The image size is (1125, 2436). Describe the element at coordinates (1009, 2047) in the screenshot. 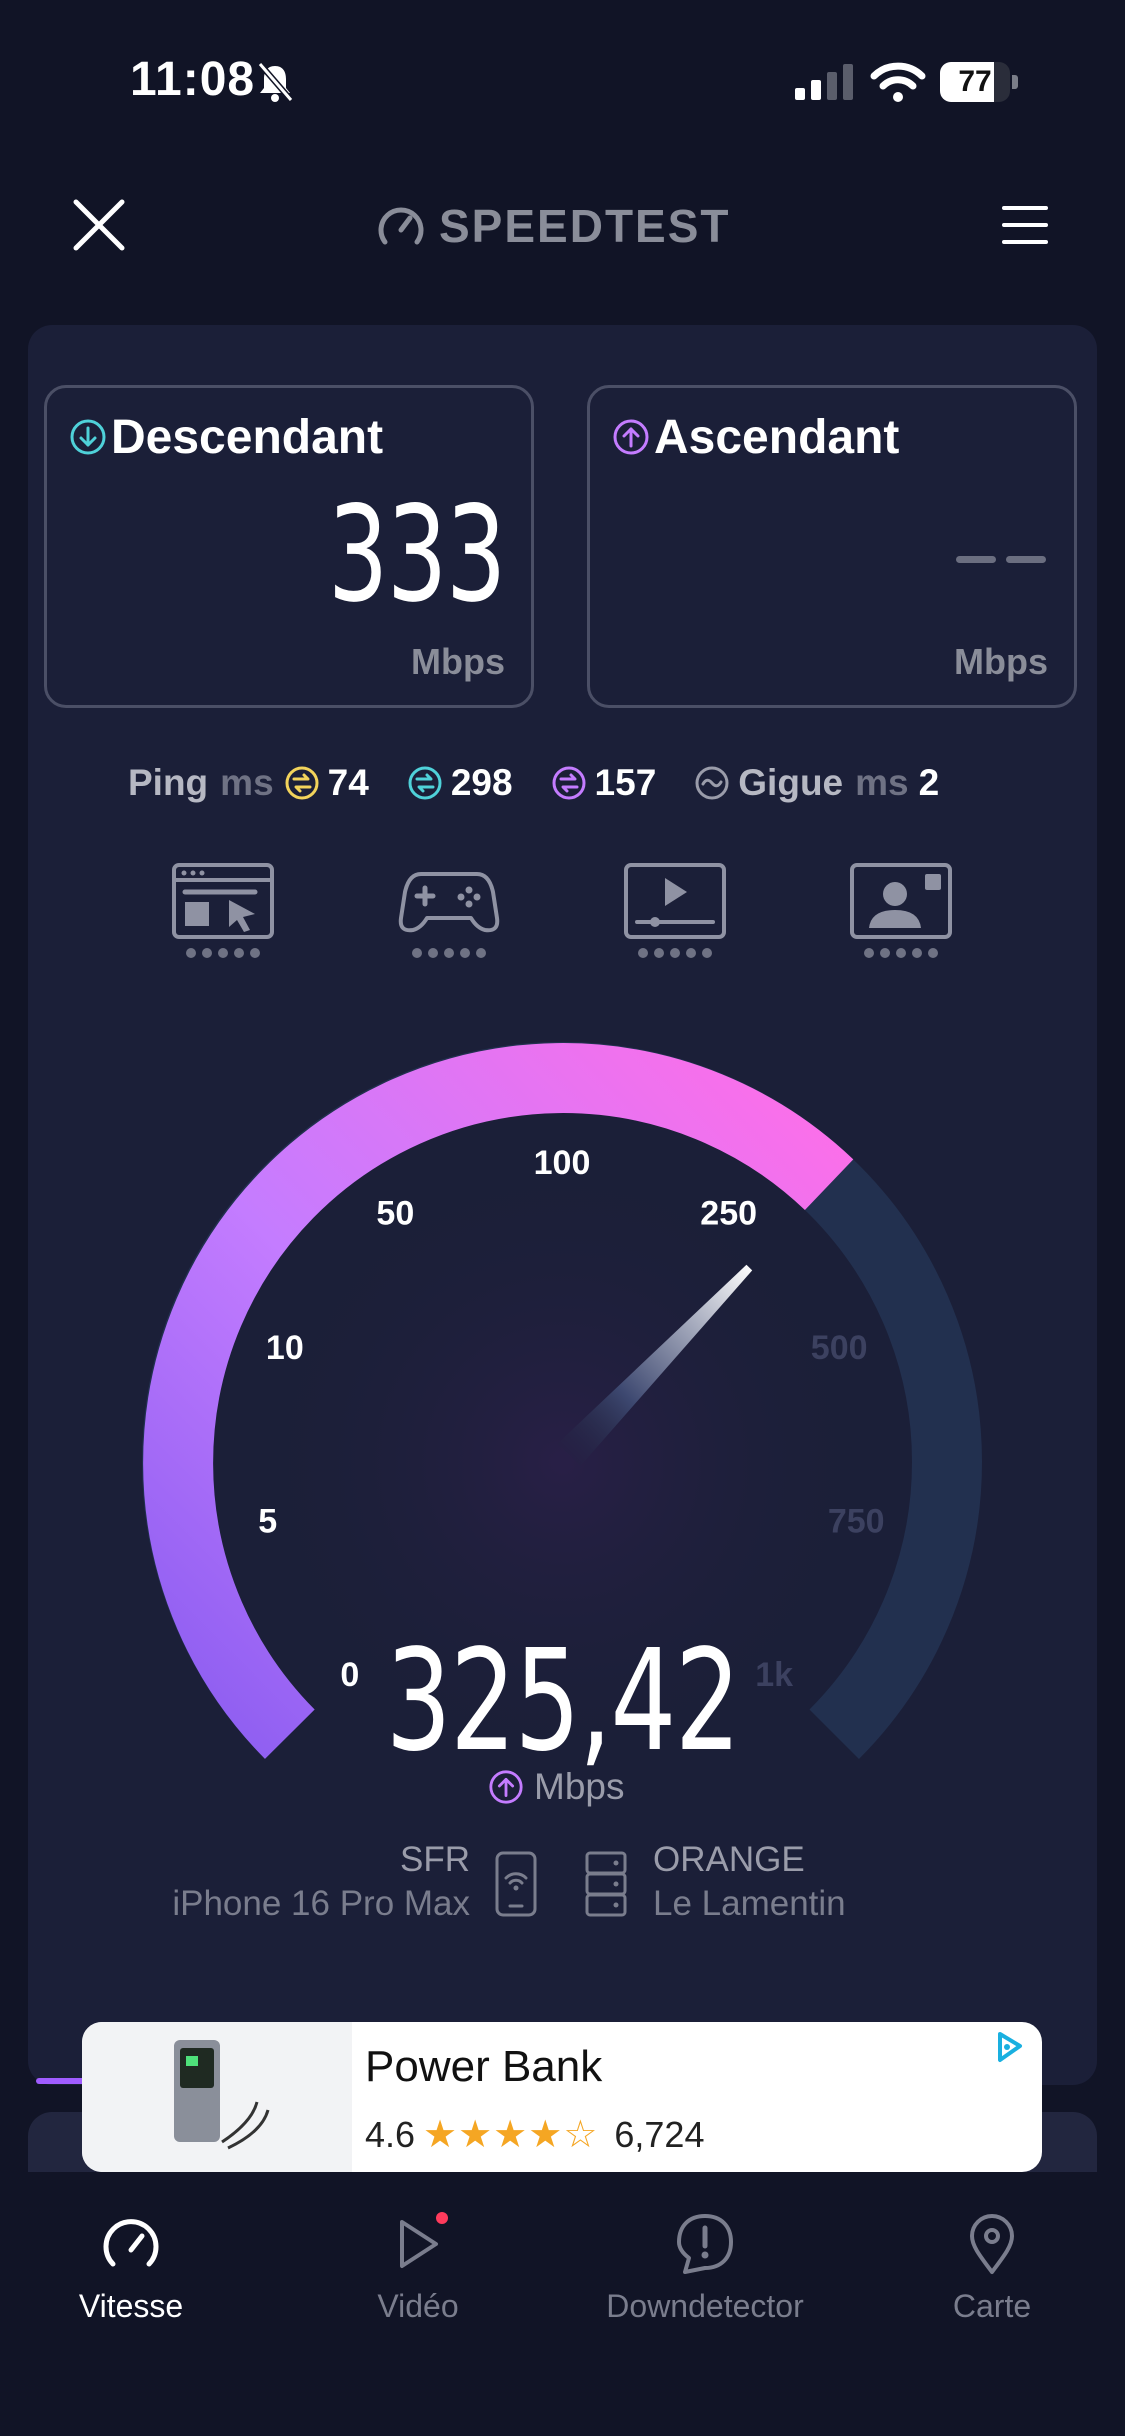

I see `adchoices-icon` at that location.